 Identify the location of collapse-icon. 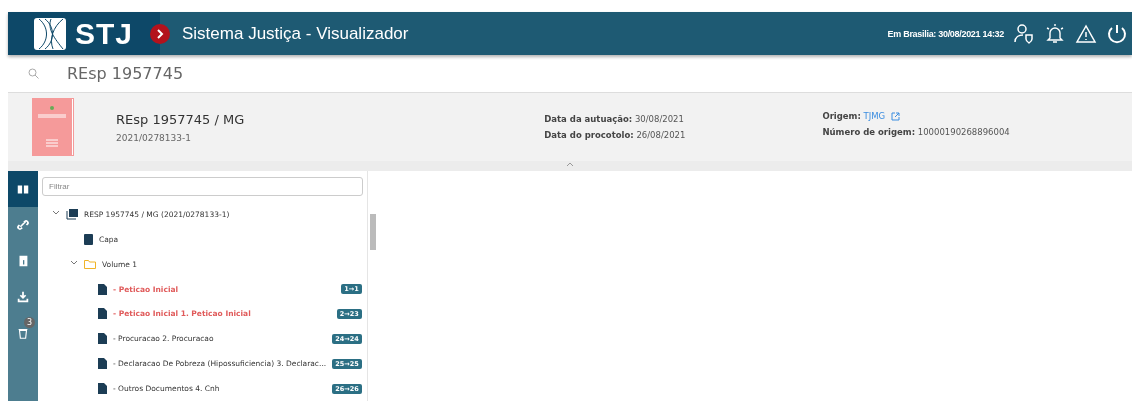
(570, 164).